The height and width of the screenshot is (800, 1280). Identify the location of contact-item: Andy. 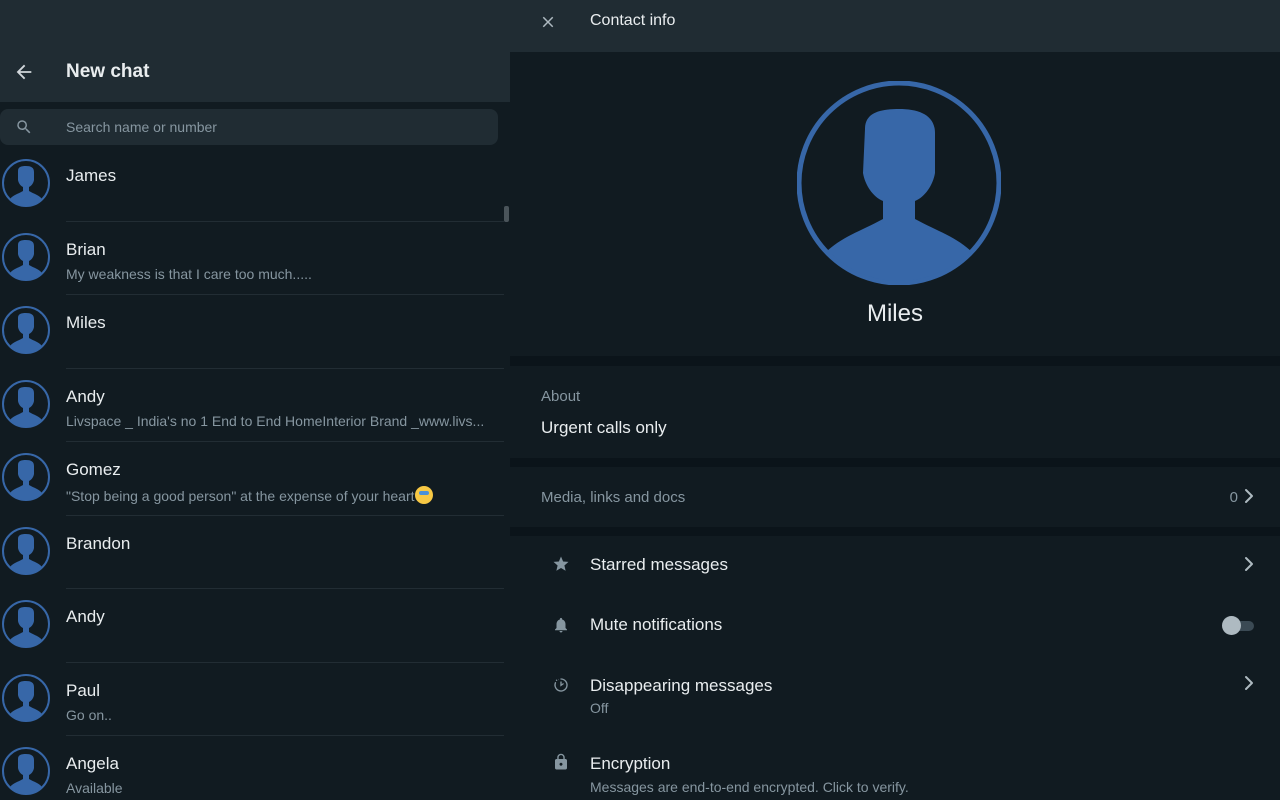
(252, 626).